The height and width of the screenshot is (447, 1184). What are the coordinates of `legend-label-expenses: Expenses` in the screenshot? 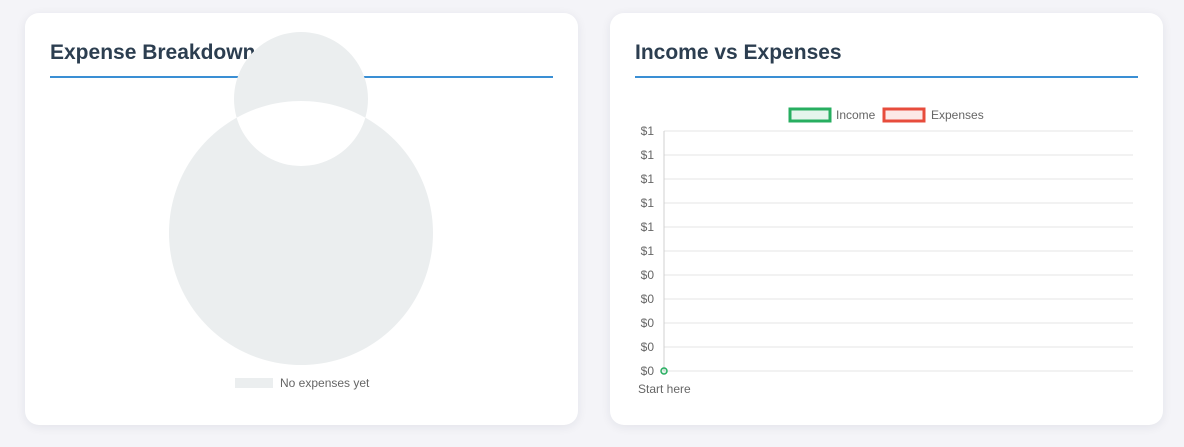 It's located at (957, 115).